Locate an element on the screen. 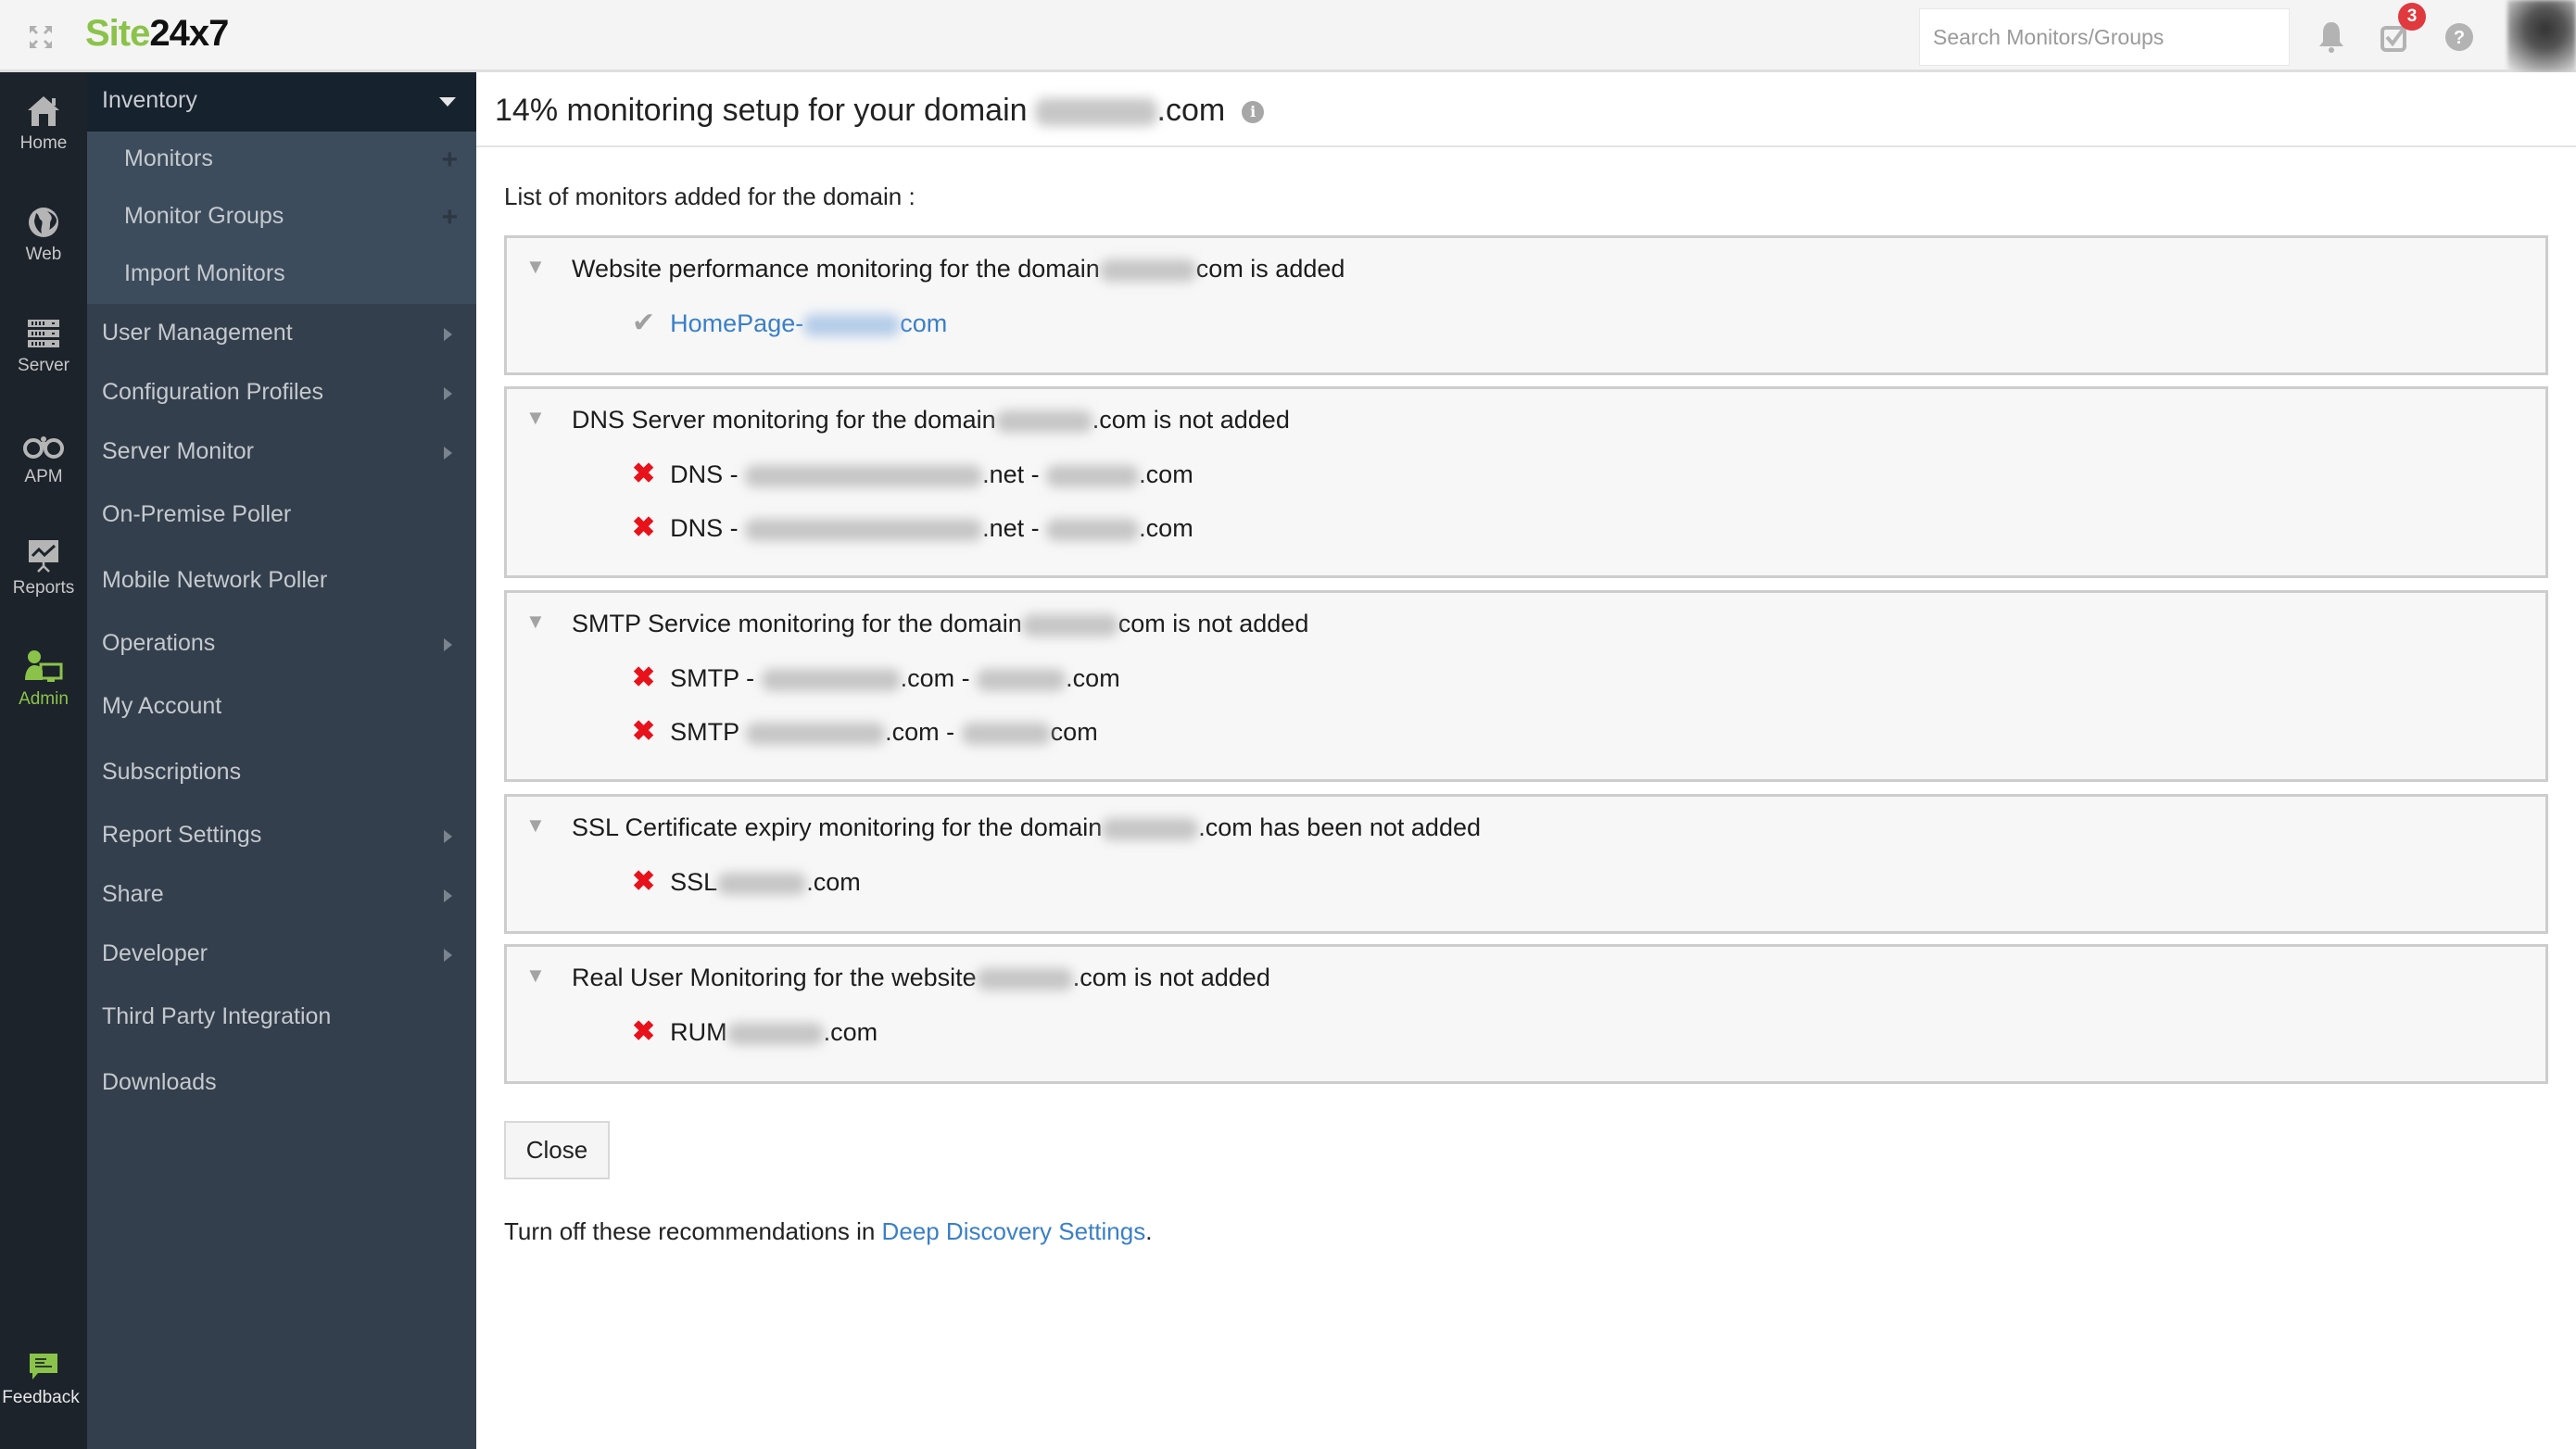 The height and width of the screenshot is (1449, 2576). rail-item-web: Web is located at coordinates (43, 250).